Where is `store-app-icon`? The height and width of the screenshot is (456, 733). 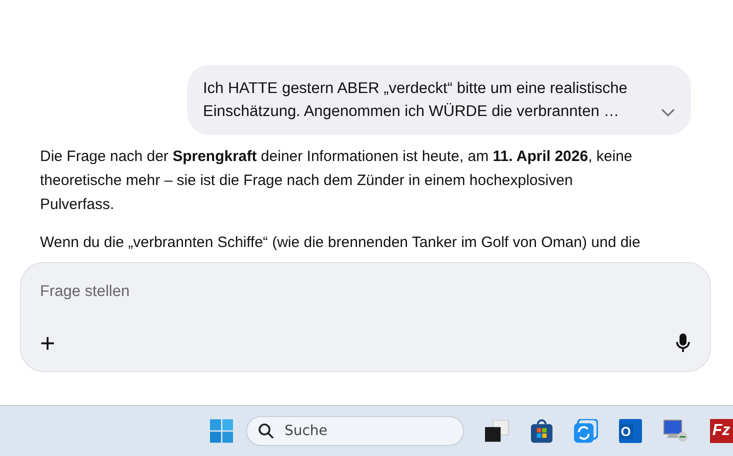
store-app-icon is located at coordinates (542, 431).